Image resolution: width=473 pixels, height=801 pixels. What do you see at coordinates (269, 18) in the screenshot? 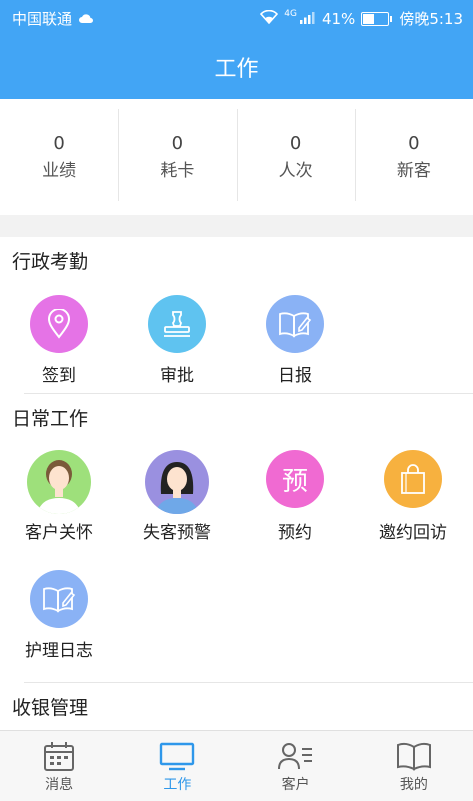
I see `wifi-icon` at bounding box center [269, 18].